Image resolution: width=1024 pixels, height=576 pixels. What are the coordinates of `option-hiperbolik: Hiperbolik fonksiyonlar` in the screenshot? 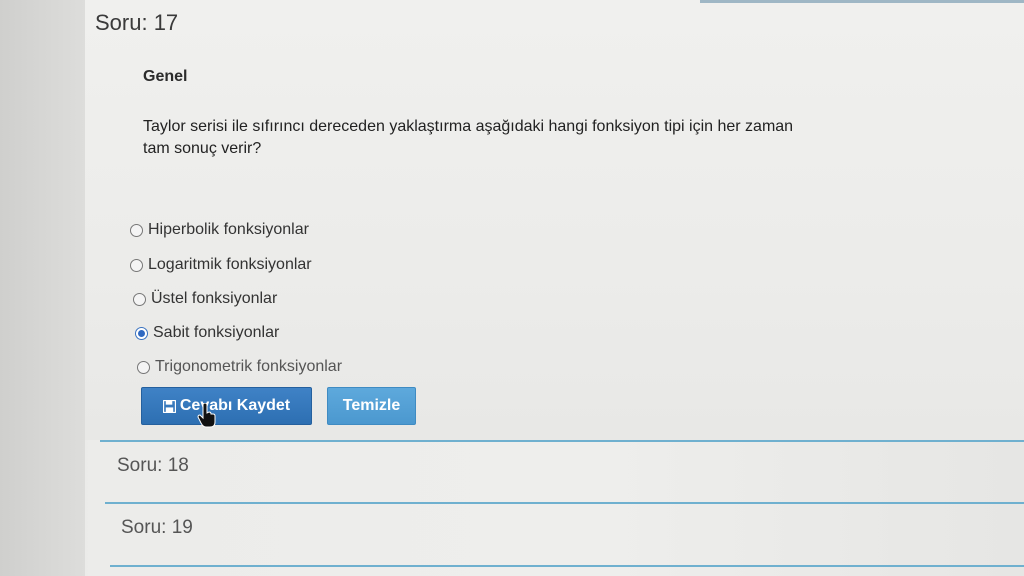 It's located at (219, 230).